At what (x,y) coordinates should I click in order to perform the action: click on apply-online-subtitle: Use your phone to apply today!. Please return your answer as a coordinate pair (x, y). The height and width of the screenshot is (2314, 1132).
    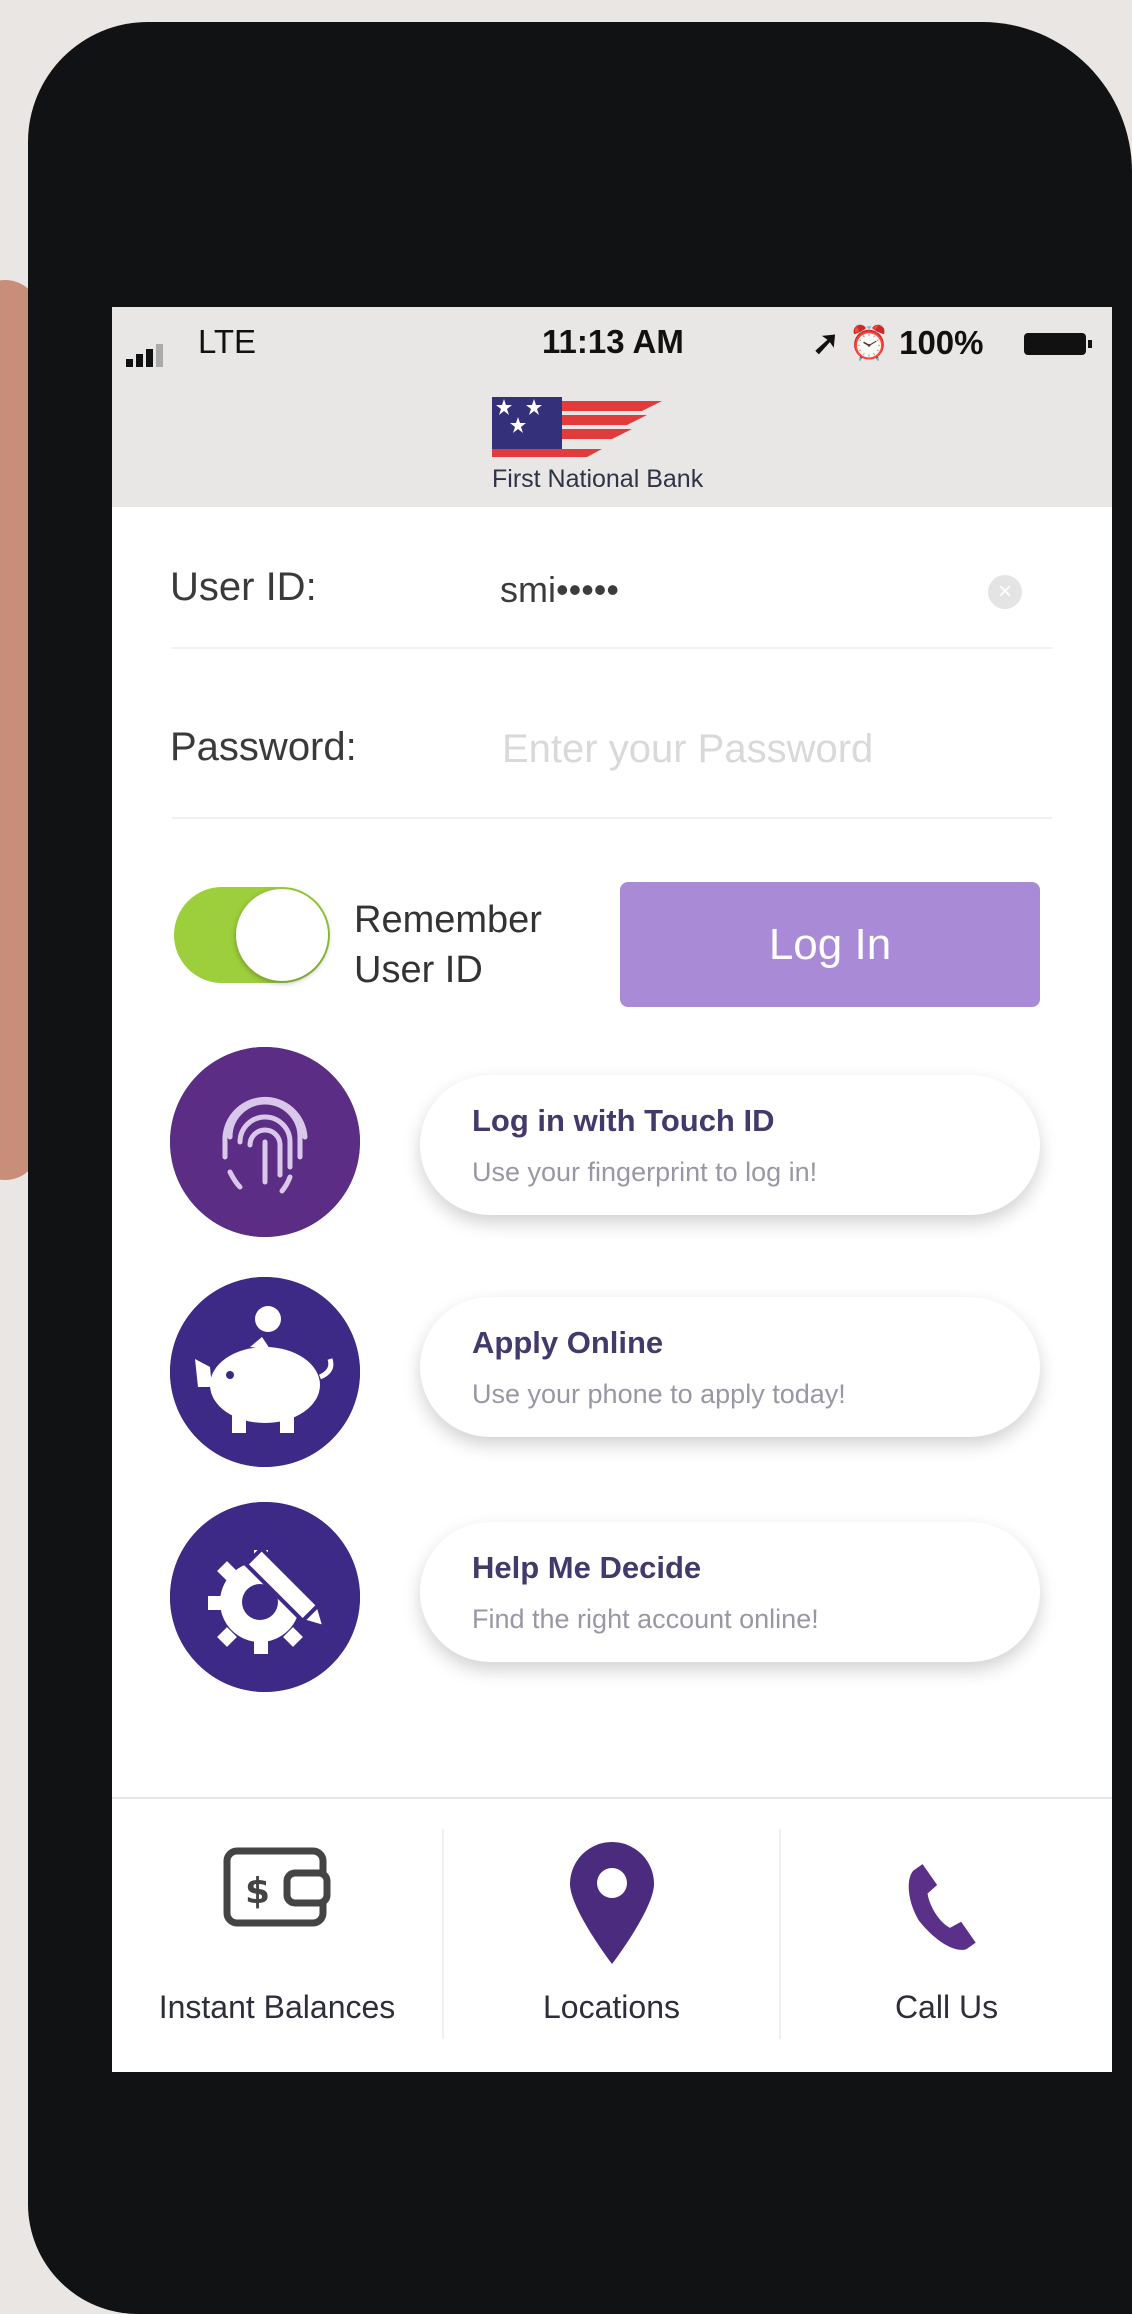
    Looking at the image, I should click on (659, 1394).